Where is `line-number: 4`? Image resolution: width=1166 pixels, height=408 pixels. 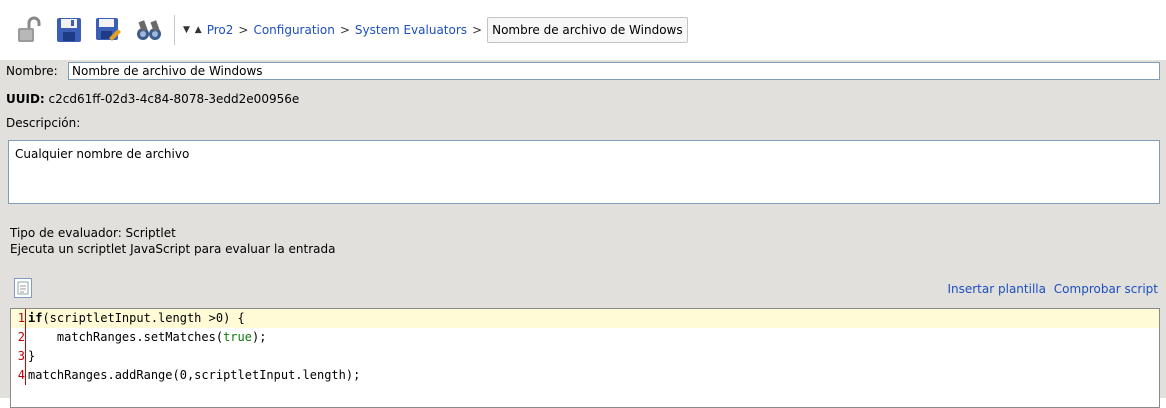 line-number: 4 is located at coordinates (18, 375).